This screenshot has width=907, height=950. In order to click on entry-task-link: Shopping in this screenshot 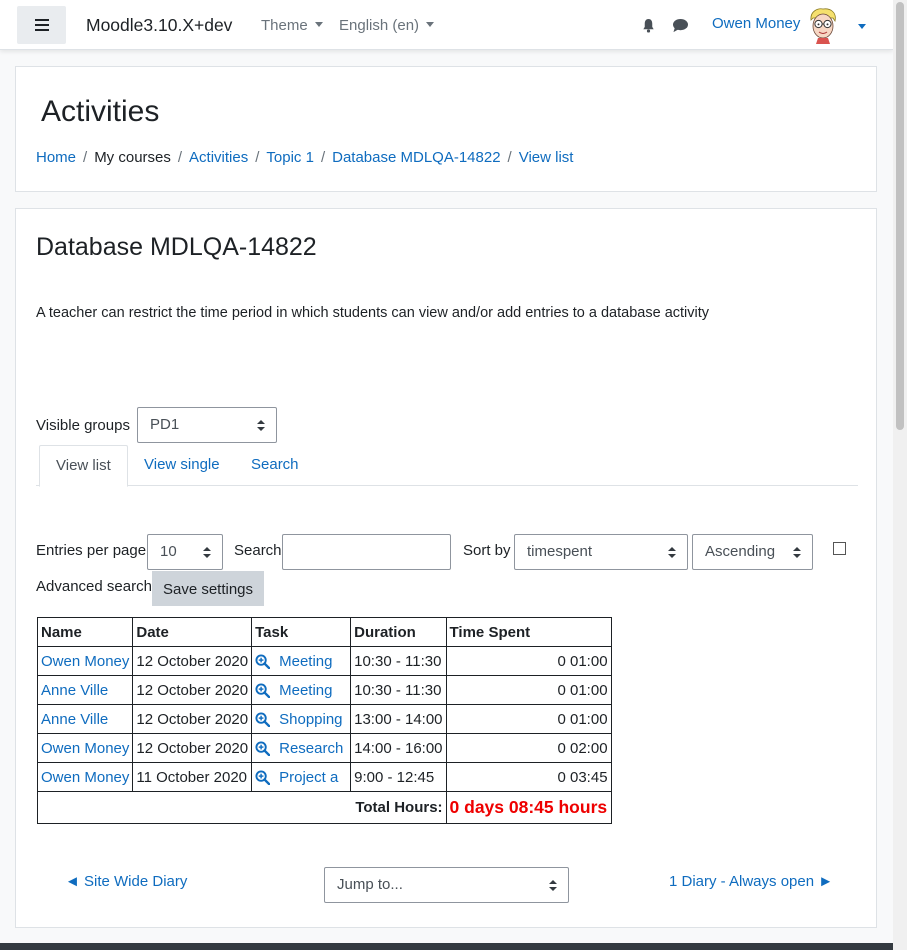, I will do `click(310, 719)`.